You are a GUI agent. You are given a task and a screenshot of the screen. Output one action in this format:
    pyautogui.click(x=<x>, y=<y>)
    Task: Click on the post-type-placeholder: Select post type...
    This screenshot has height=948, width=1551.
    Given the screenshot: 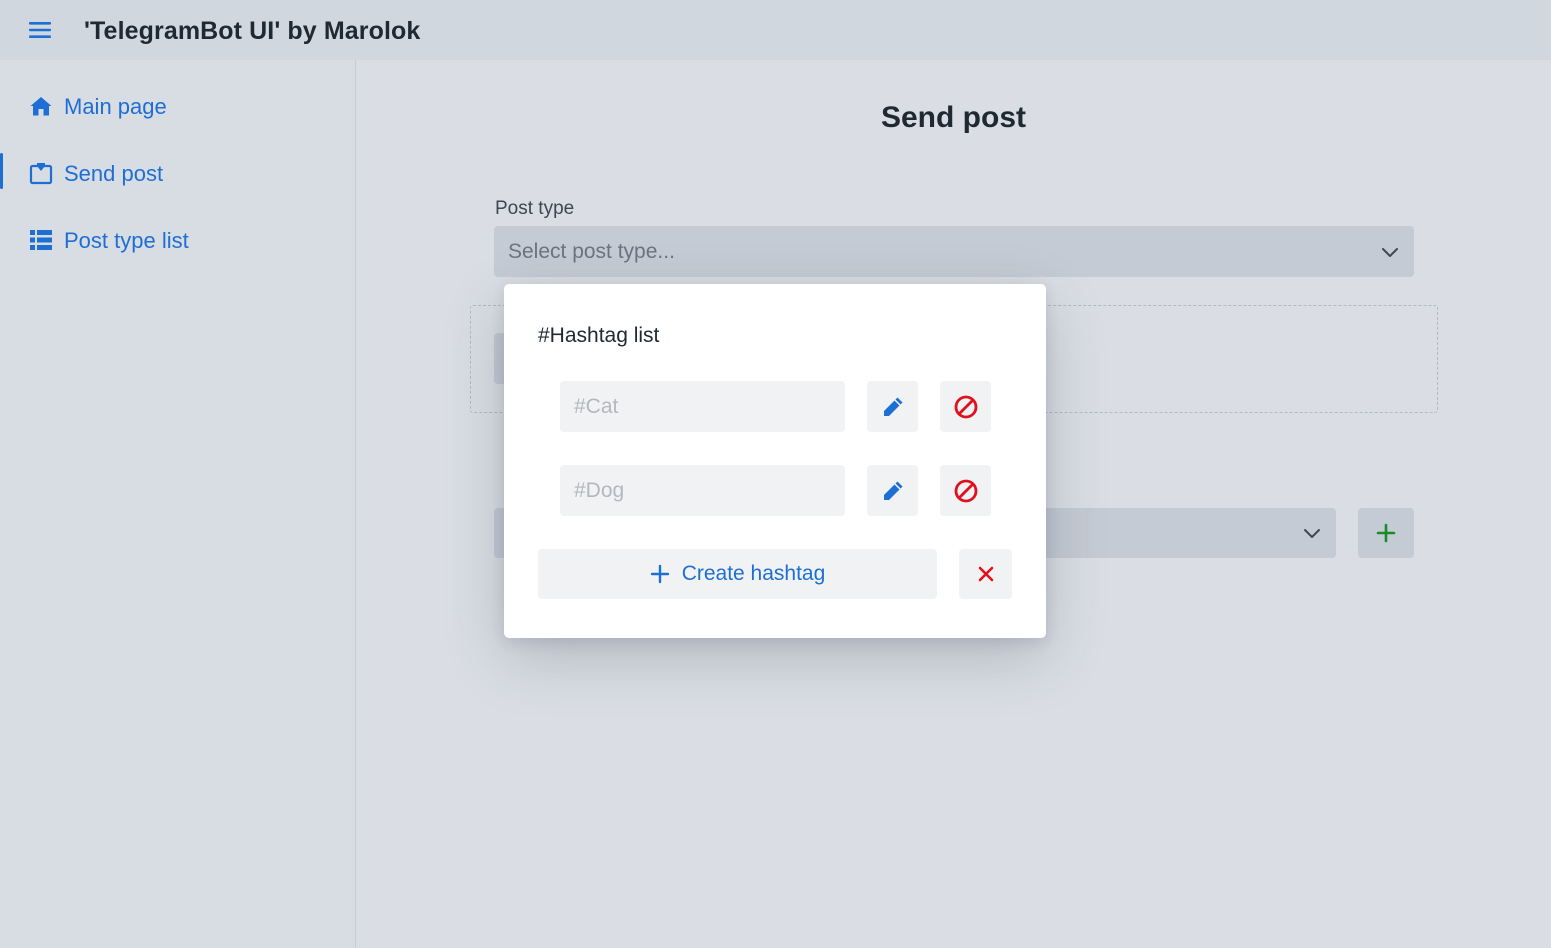 What is the action you would take?
    pyautogui.click(x=591, y=251)
    